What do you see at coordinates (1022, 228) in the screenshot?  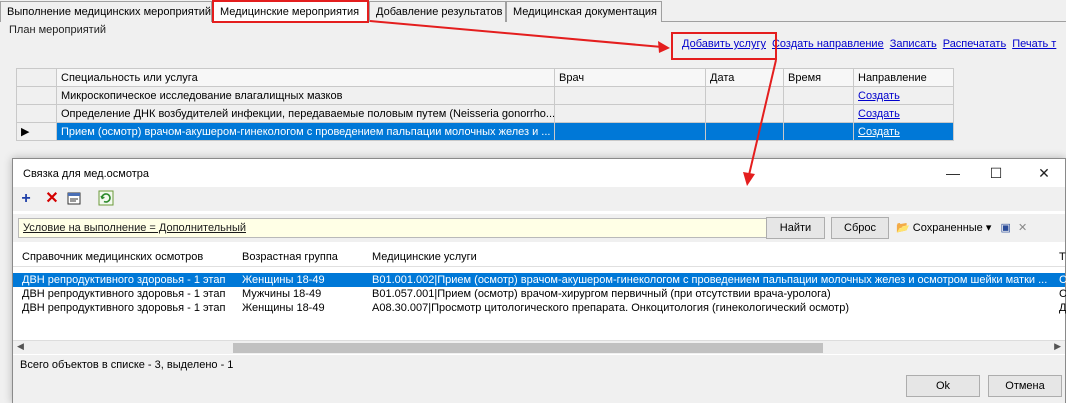 I see `clear-filter-icon: ✕` at bounding box center [1022, 228].